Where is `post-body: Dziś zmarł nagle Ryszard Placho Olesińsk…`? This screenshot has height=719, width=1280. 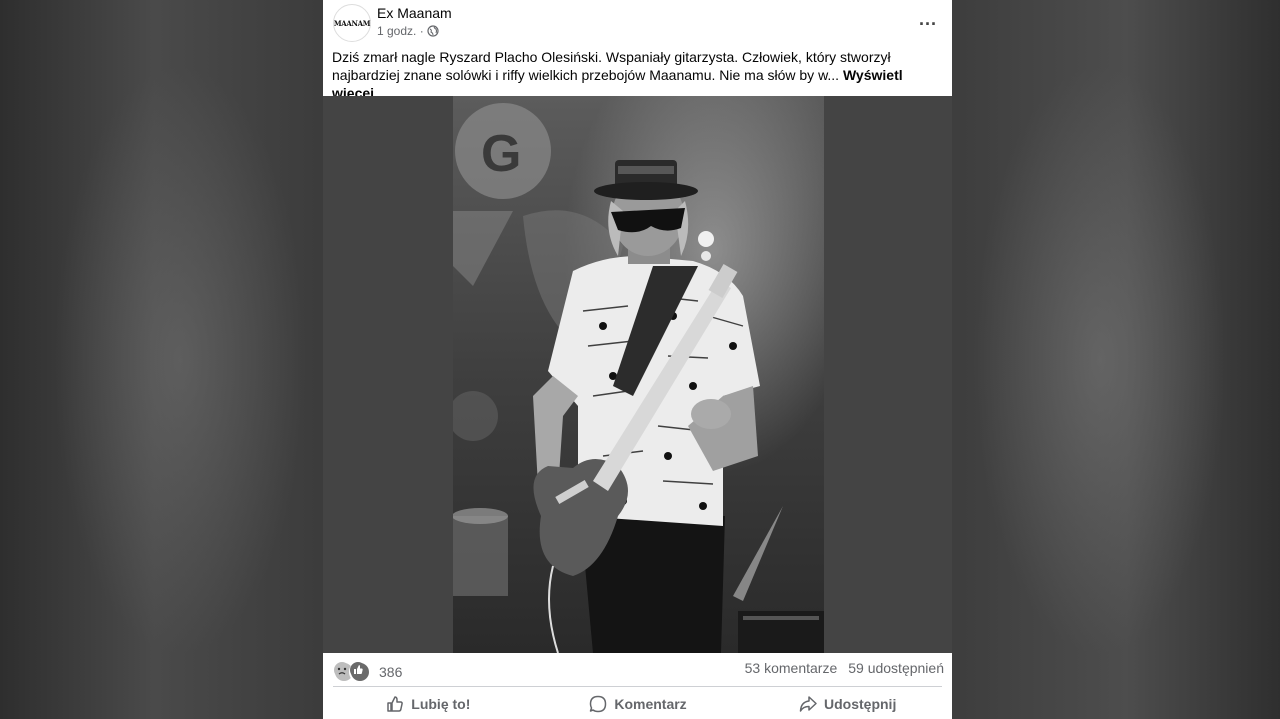 post-body: Dziś zmarł nagle Ryszard Placho Olesińsk… is located at coordinates (611, 66).